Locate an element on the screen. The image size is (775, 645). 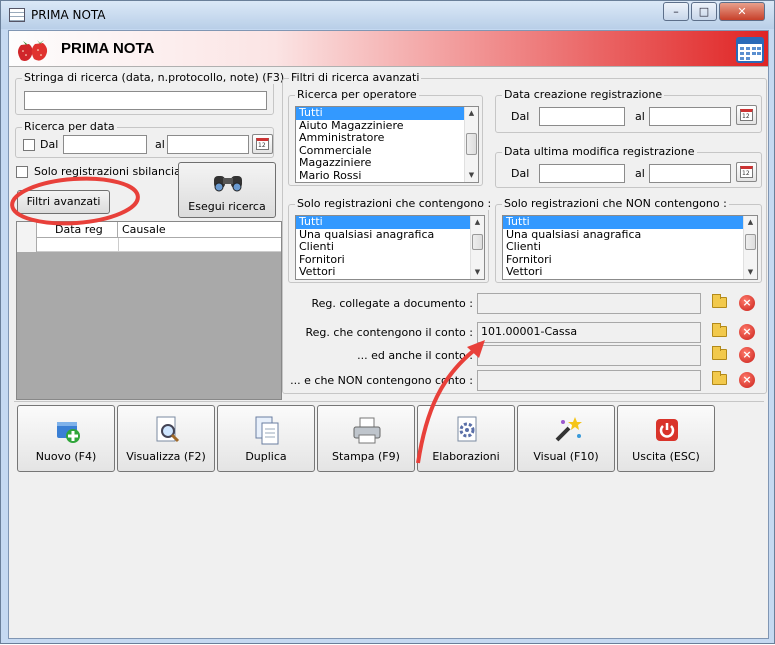
title-bar: PRIMA NOTA – □ ✕ is located at coordinates (387, 15).